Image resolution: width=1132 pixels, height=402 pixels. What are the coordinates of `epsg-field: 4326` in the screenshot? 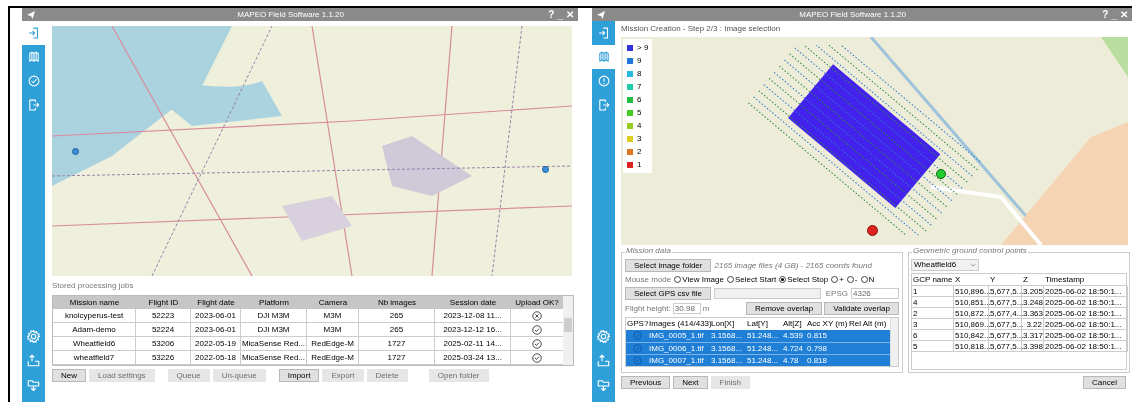 It's located at (875, 293).